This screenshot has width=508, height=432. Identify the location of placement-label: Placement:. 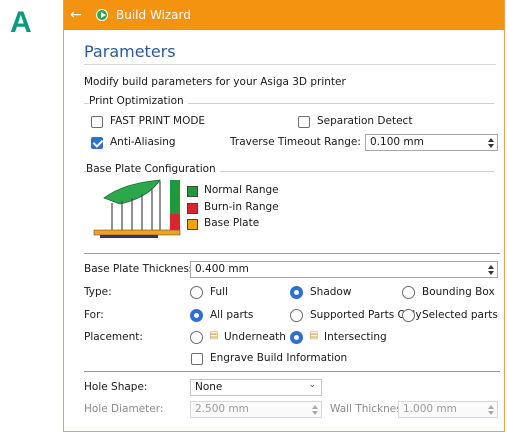
(113, 337).